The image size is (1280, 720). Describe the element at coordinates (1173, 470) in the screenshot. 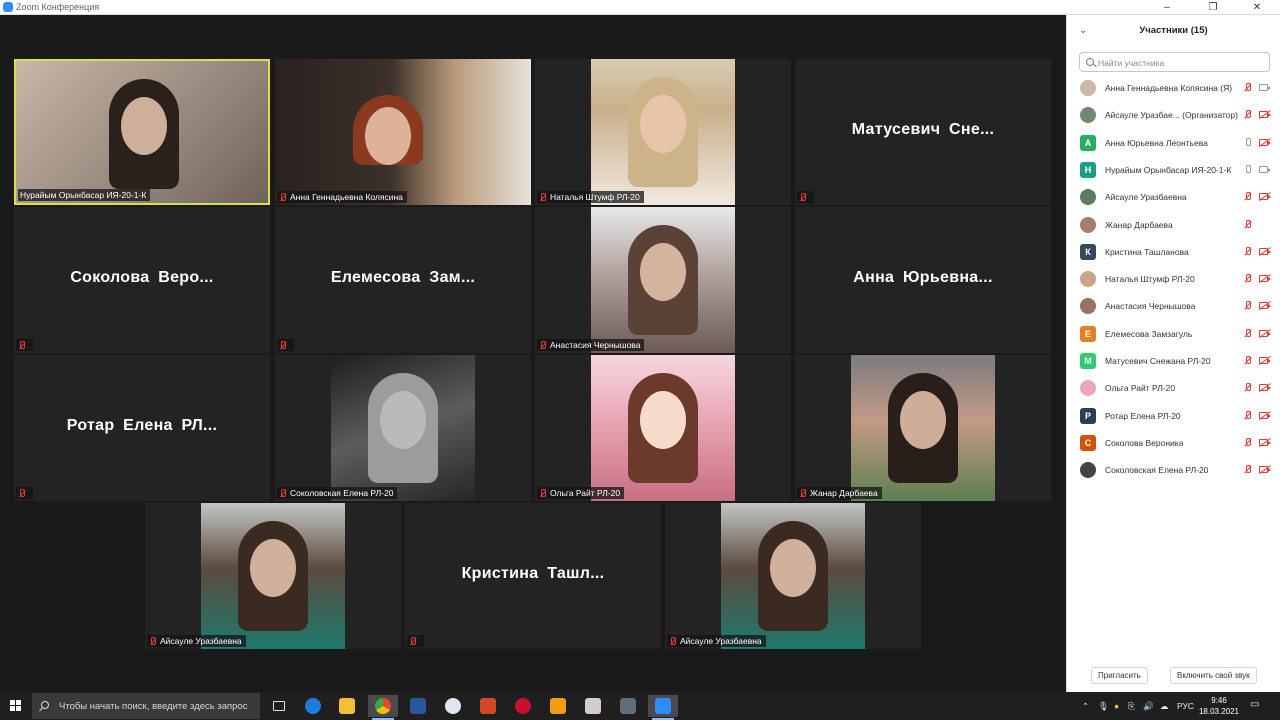

I see `participant-row: Соколовская Елена РЛ-20` at that location.